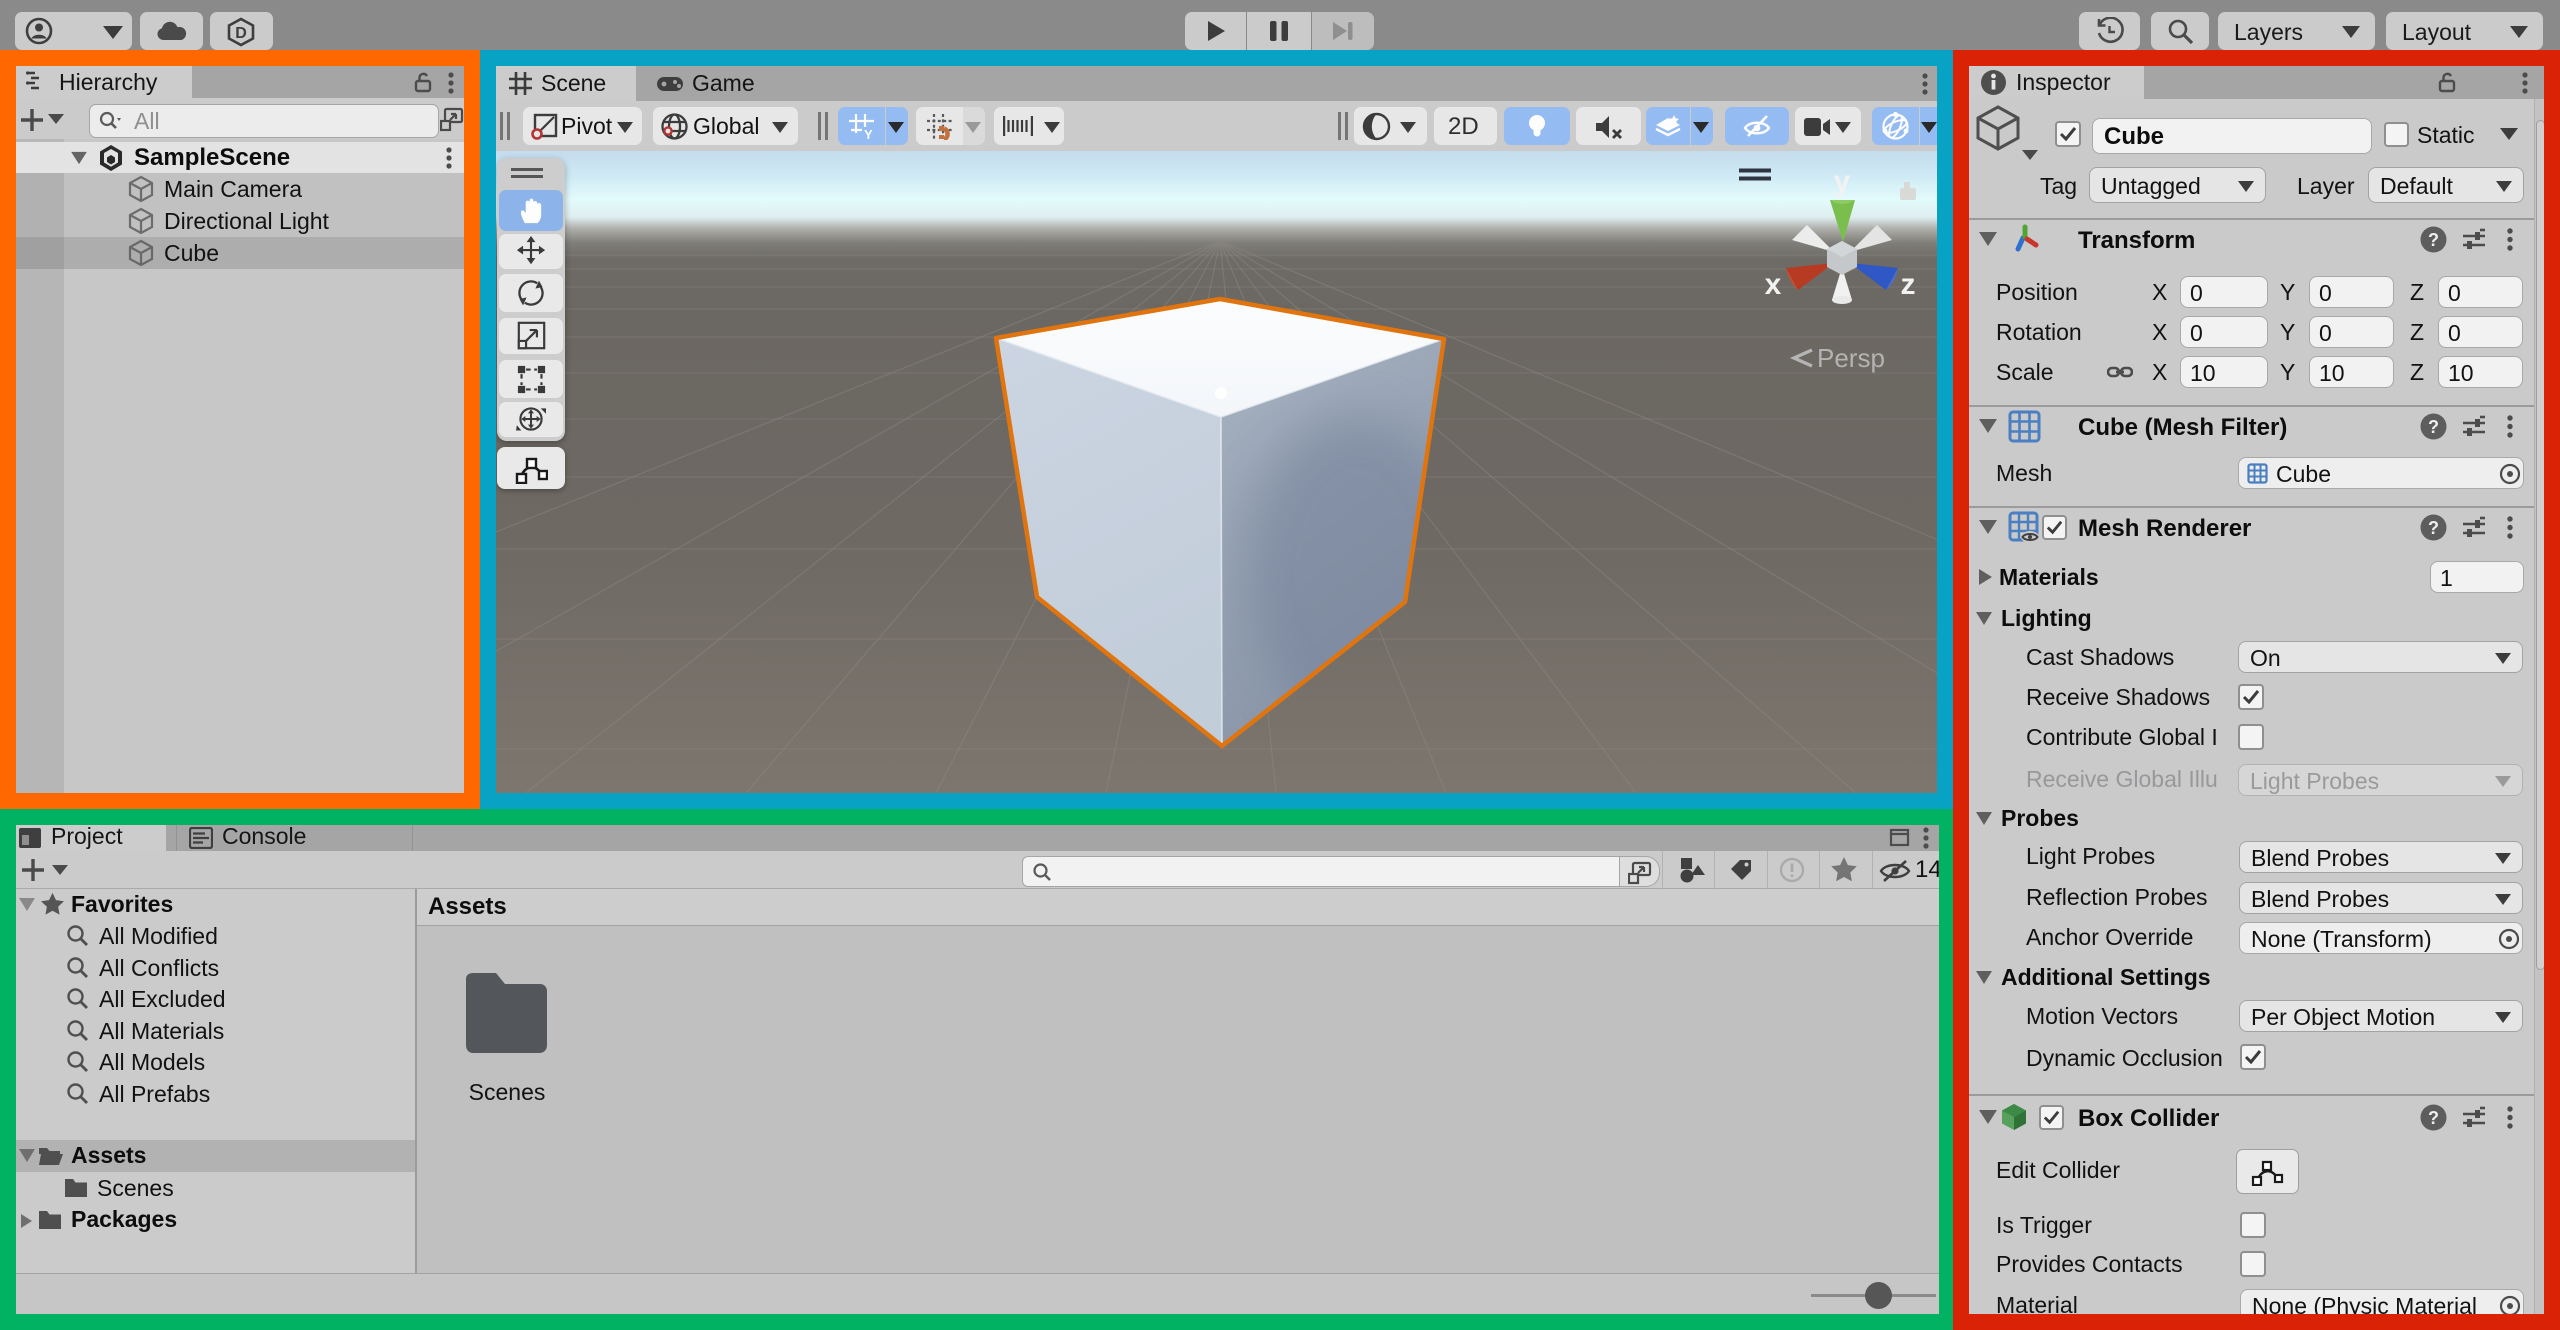 This screenshot has height=1330, width=2560. Describe the element at coordinates (868, 133) in the screenshot. I see `svg-text: Y` at that location.